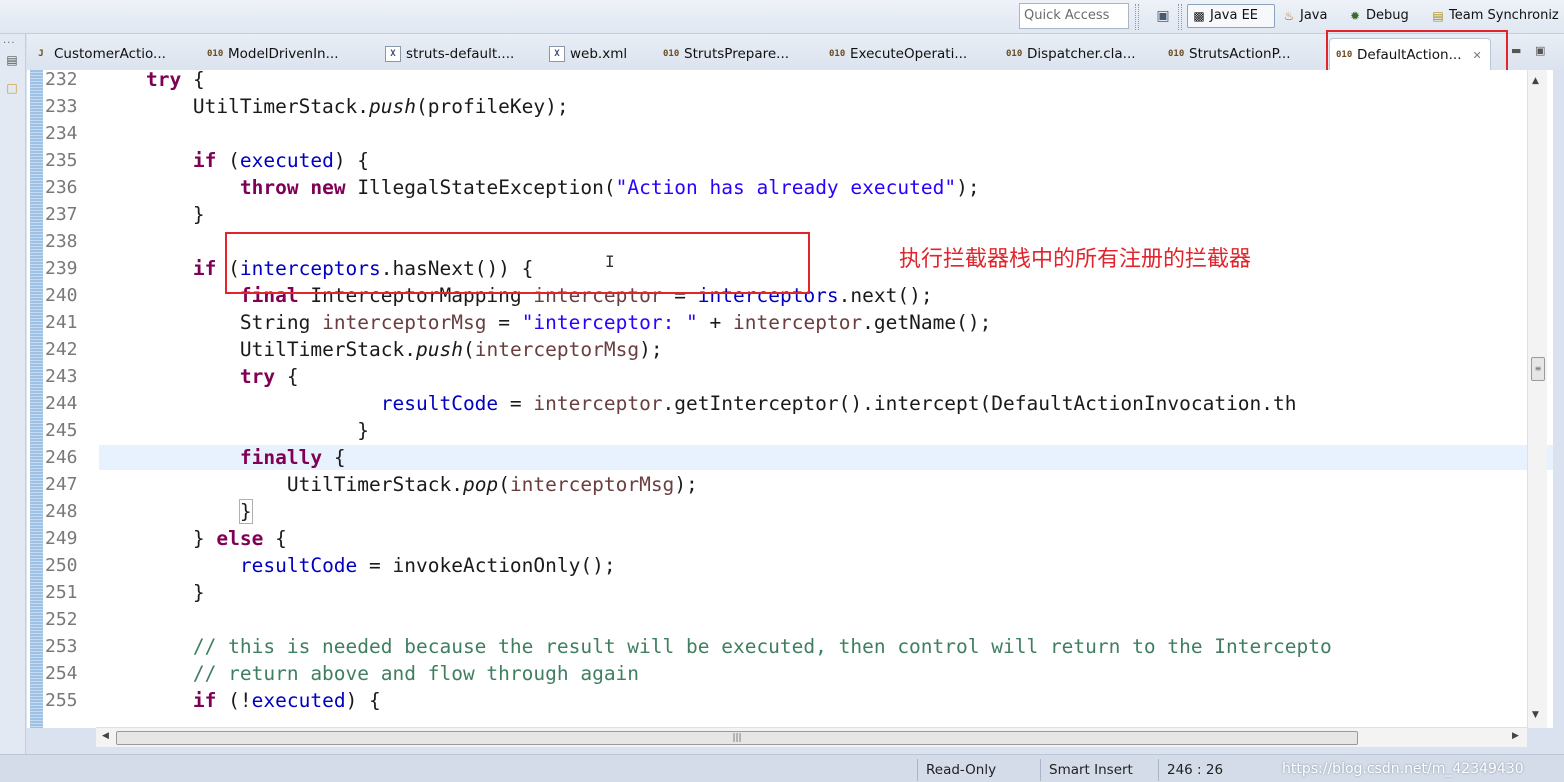 Image resolution: width=1564 pixels, height=782 pixels. Describe the element at coordinates (61, 214) in the screenshot. I see `line-number: 237` at that location.